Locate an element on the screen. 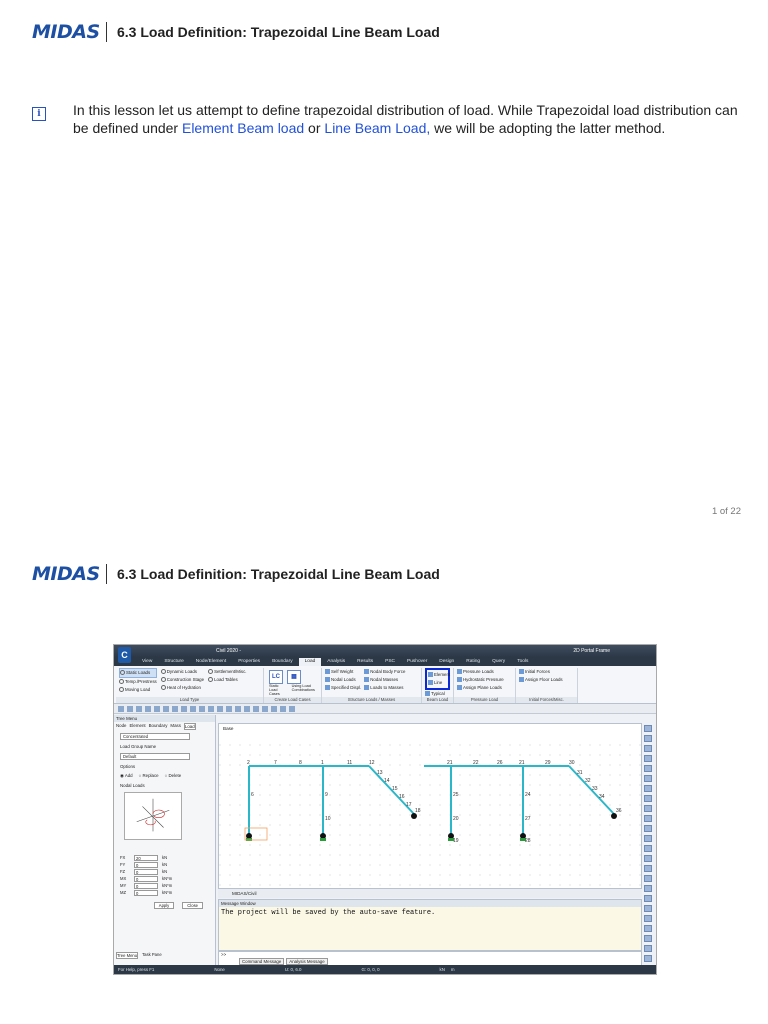 The height and width of the screenshot is (1024, 768). self-weight-button: Self Weight is located at coordinates (343, 672).